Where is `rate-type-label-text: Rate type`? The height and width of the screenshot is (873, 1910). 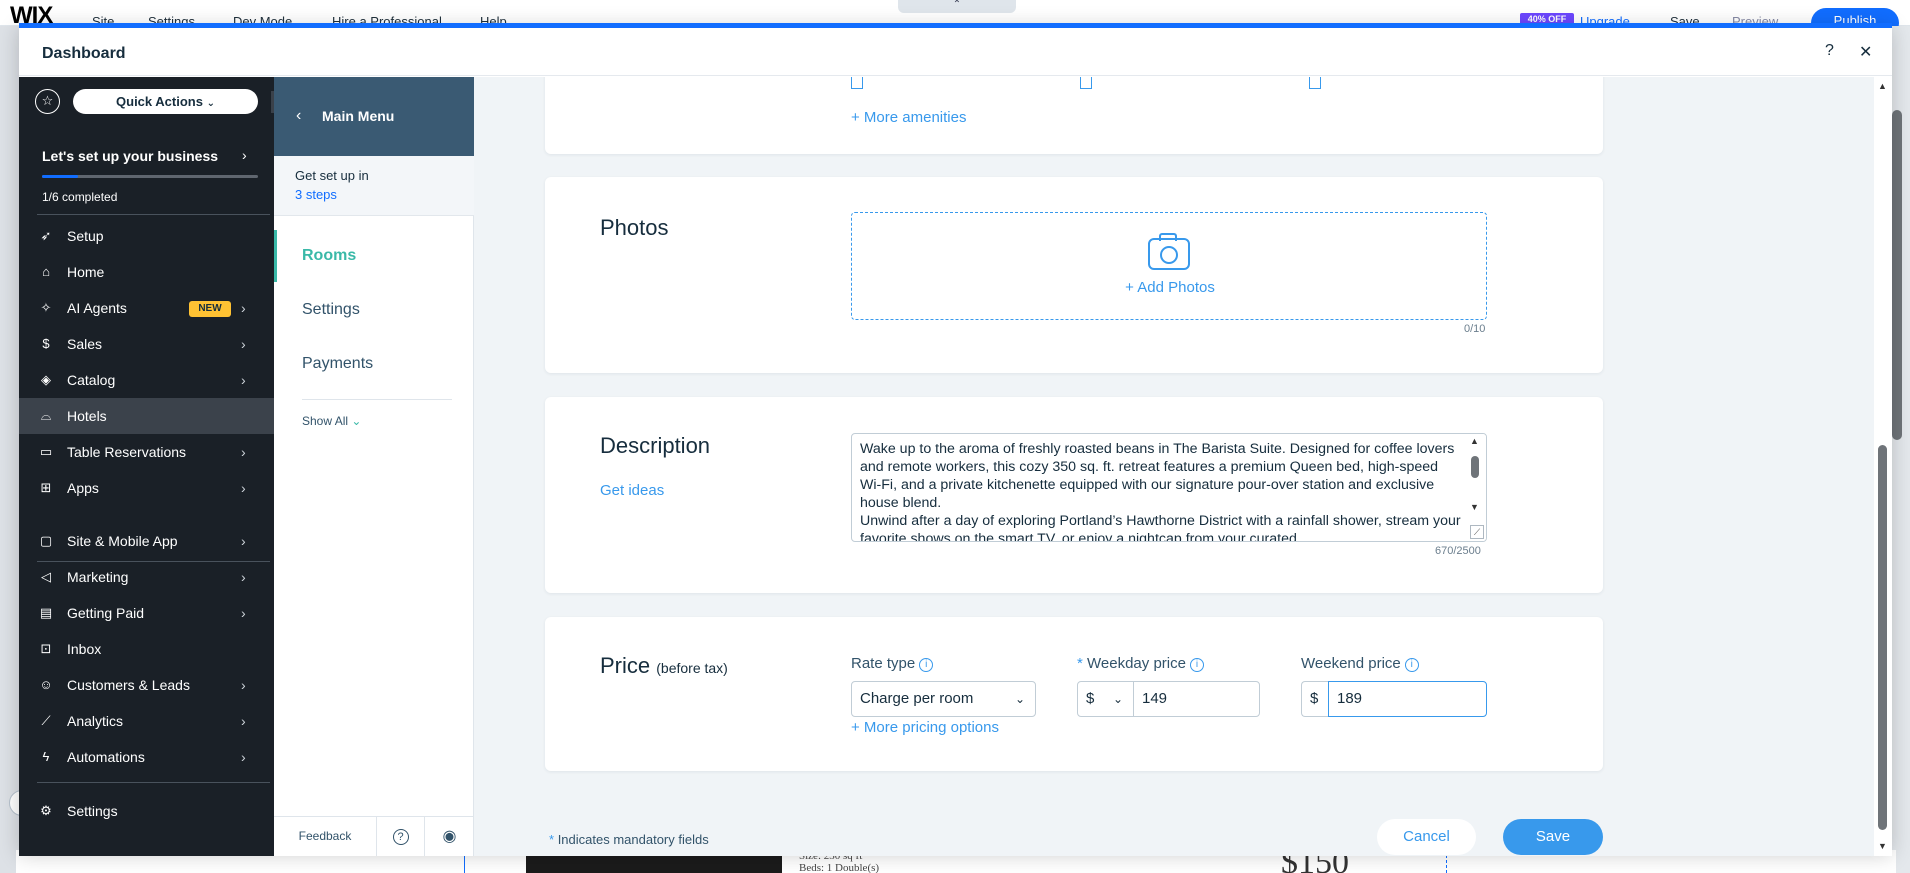
rate-type-label-text: Rate type is located at coordinates (883, 663).